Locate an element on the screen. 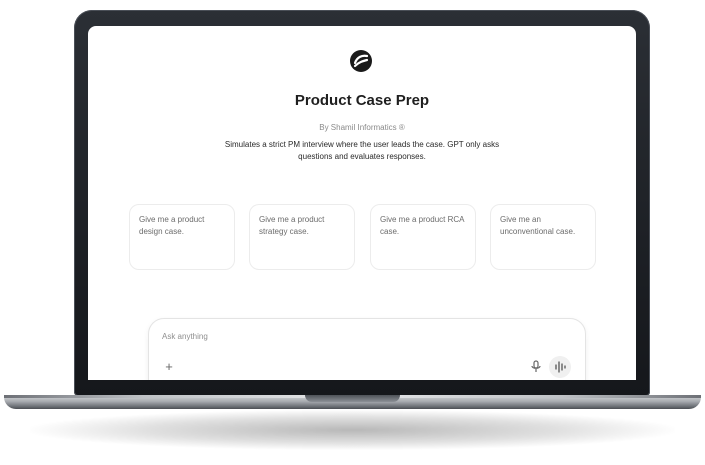  laptop-shadow is located at coordinates (352, 430).